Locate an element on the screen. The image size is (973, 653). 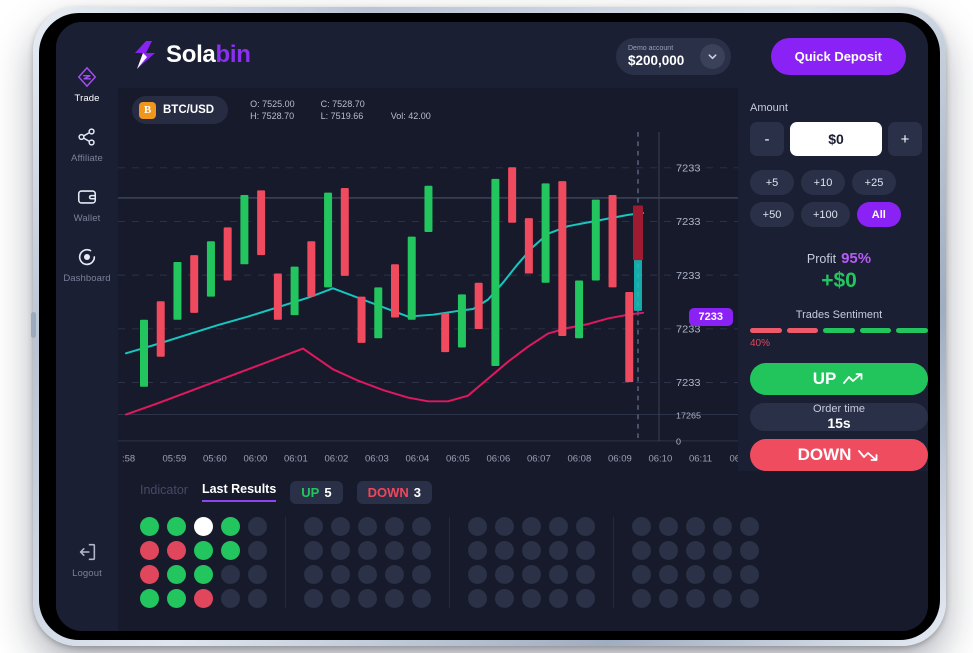
x-axis-label: 06:09 is located at coordinates (620, 459).